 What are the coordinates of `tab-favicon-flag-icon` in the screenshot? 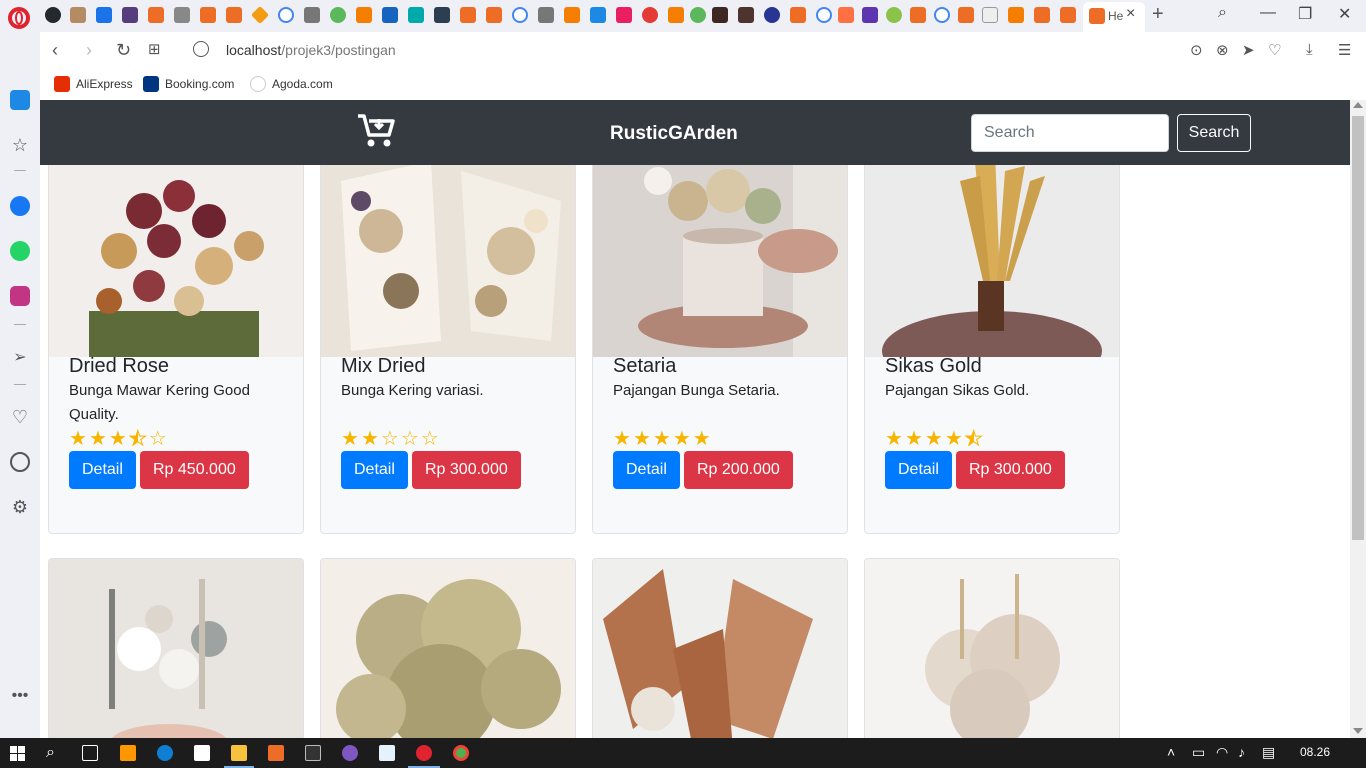 It's located at (104, 15).